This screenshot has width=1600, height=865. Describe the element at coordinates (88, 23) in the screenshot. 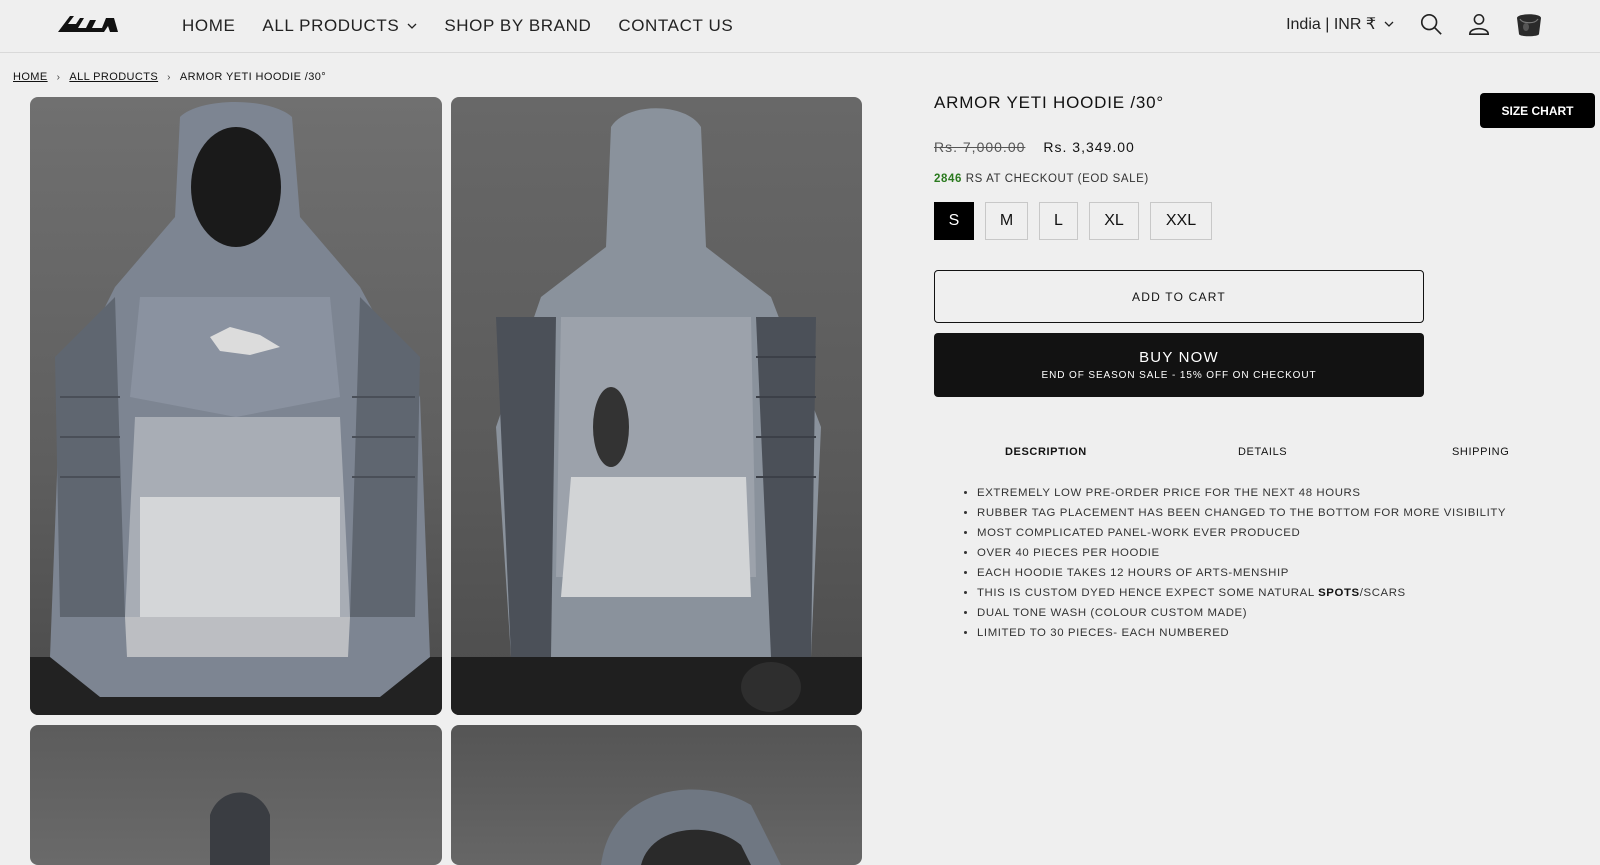

I see `brand-logo` at that location.